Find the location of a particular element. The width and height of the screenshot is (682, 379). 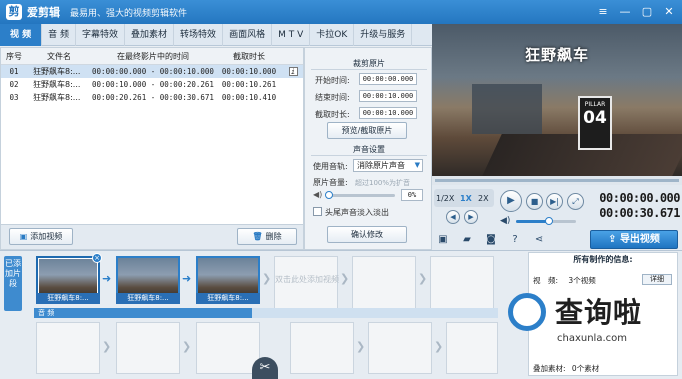

confirm-button: 确认修改 is located at coordinates (367, 234).